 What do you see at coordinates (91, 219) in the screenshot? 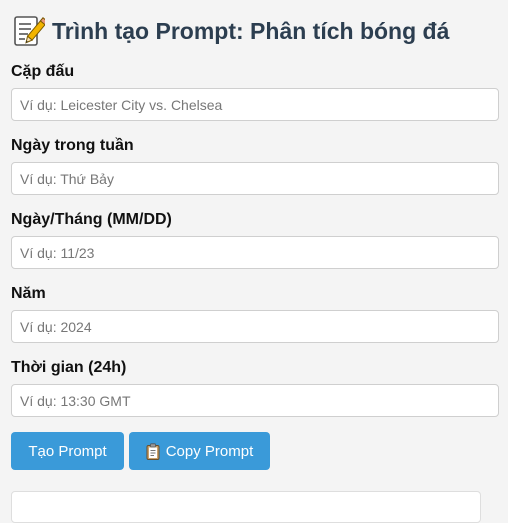
I see `date-label: Ngày/Tháng (MM/DD)` at bounding box center [91, 219].